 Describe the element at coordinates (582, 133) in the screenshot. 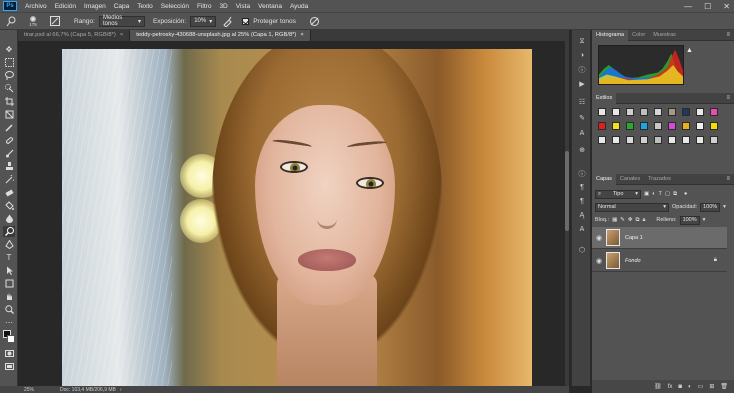

I see `character-panel-icon: A` at that location.